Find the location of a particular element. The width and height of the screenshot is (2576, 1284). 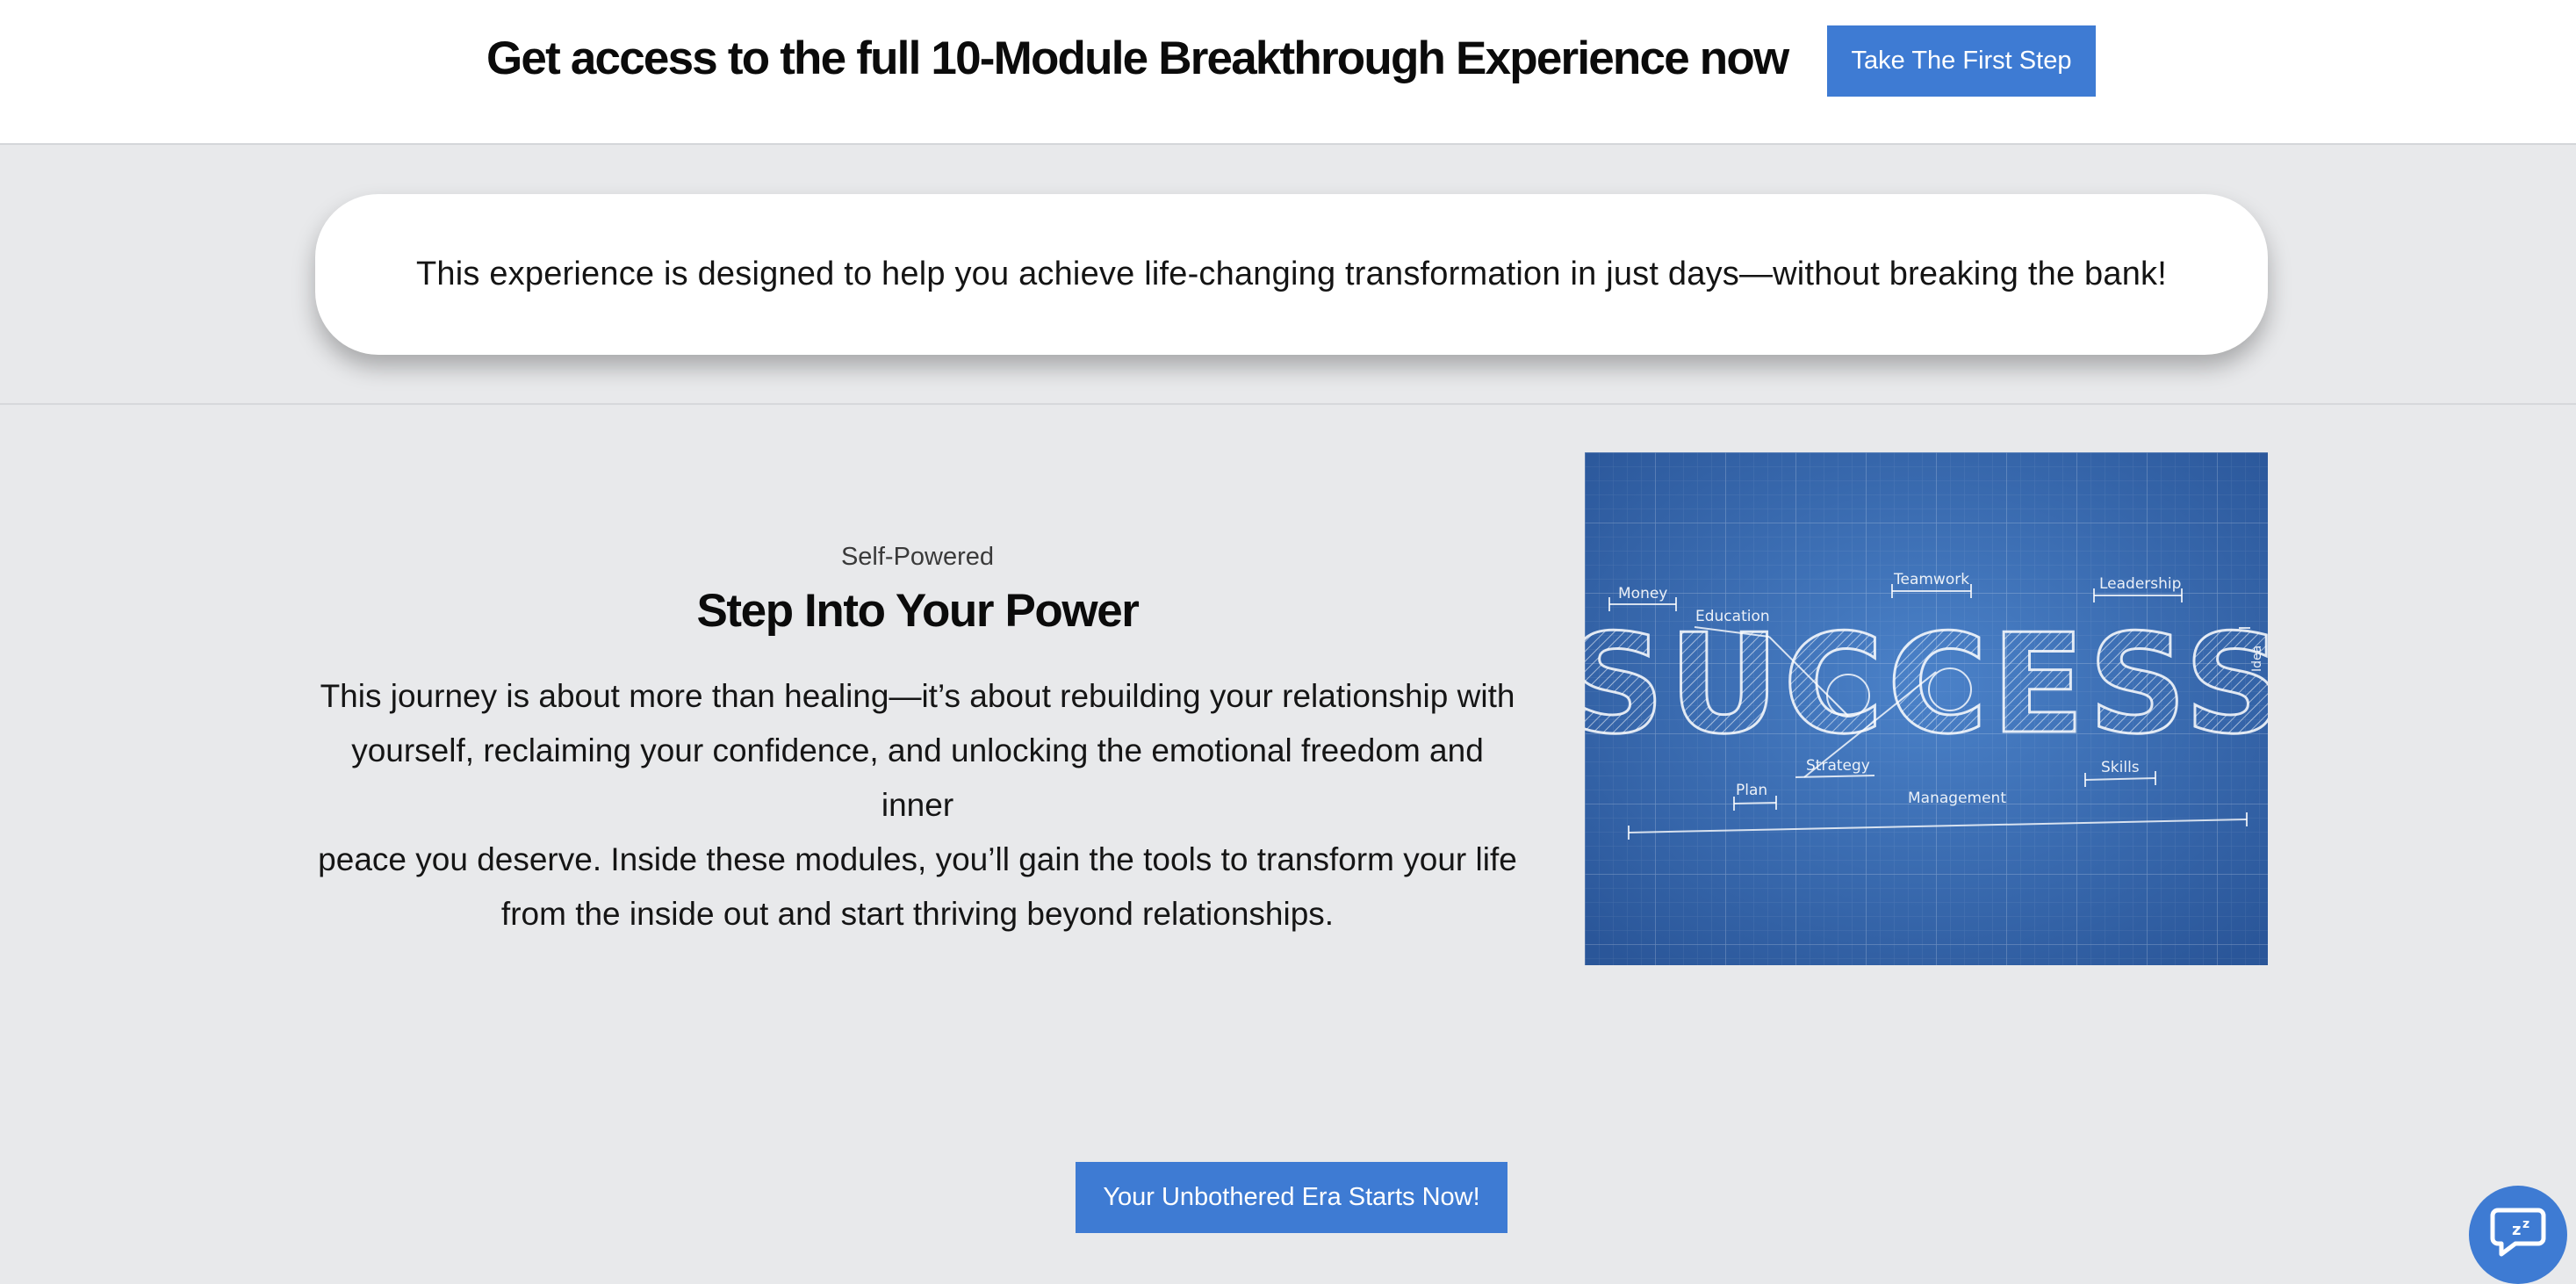

blueprint-label-management: Management is located at coordinates (1957, 798).